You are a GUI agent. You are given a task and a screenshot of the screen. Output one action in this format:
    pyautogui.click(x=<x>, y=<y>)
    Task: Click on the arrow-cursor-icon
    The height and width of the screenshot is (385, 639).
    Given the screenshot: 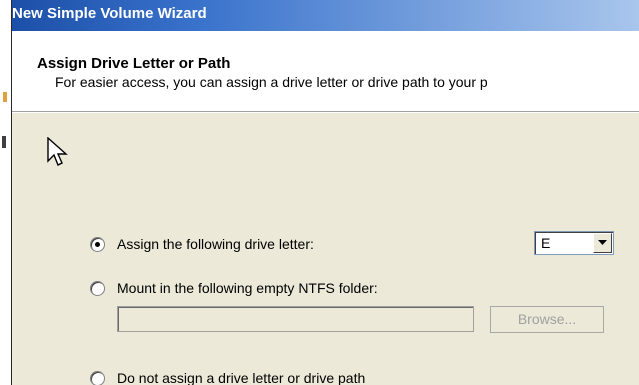 What is the action you would take?
    pyautogui.click(x=57, y=151)
    